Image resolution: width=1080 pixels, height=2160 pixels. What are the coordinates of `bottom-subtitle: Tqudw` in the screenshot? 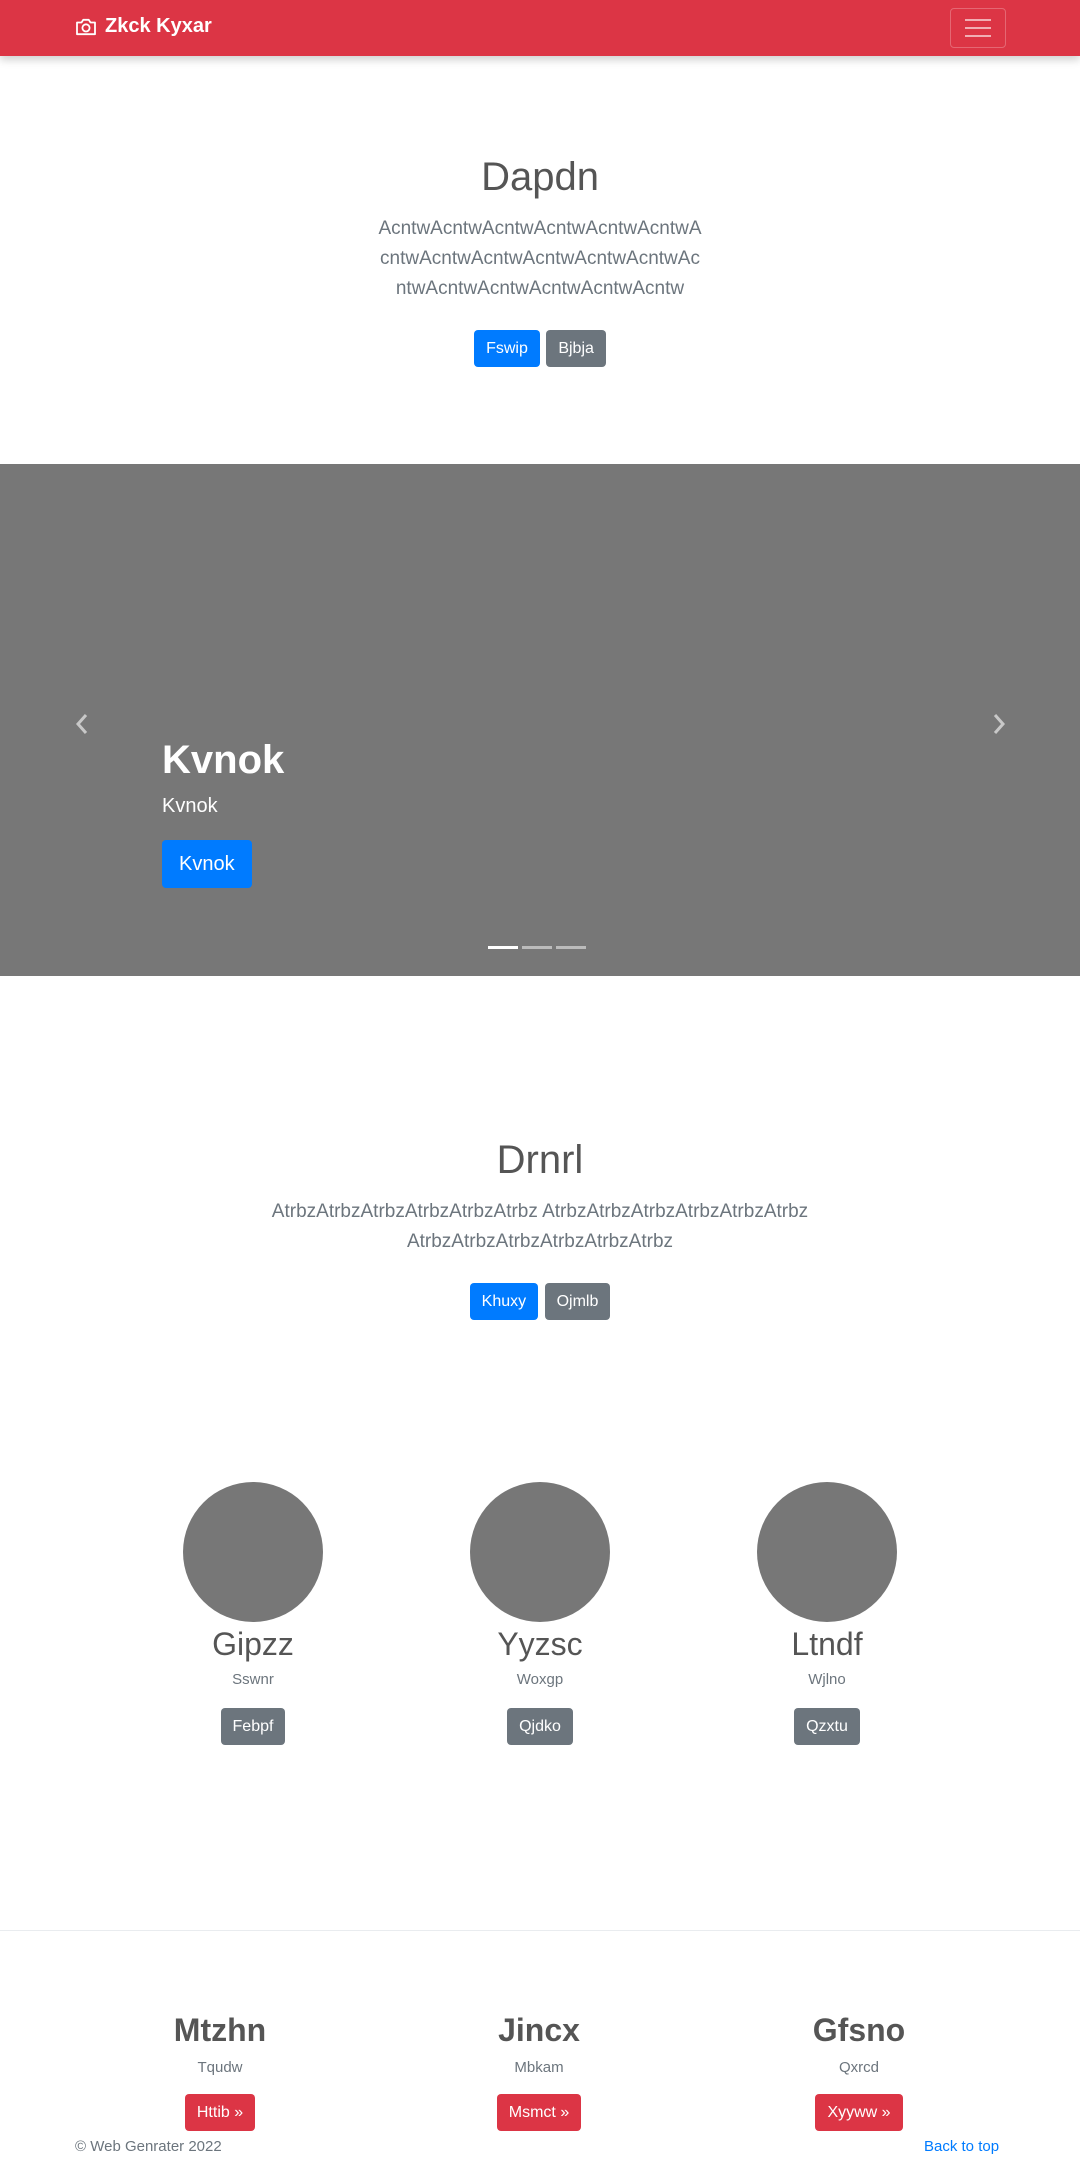 It's located at (220, 2067).